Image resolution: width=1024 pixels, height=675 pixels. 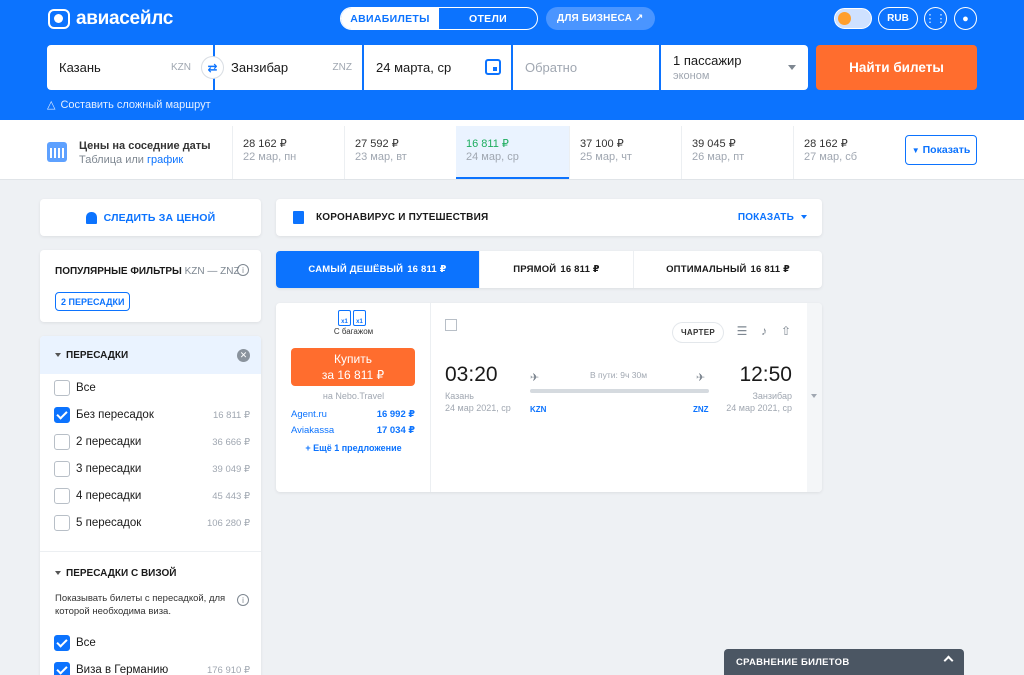 What do you see at coordinates (896, 67) in the screenshot?
I see `find-tickets-button: Найти билеты` at bounding box center [896, 67].